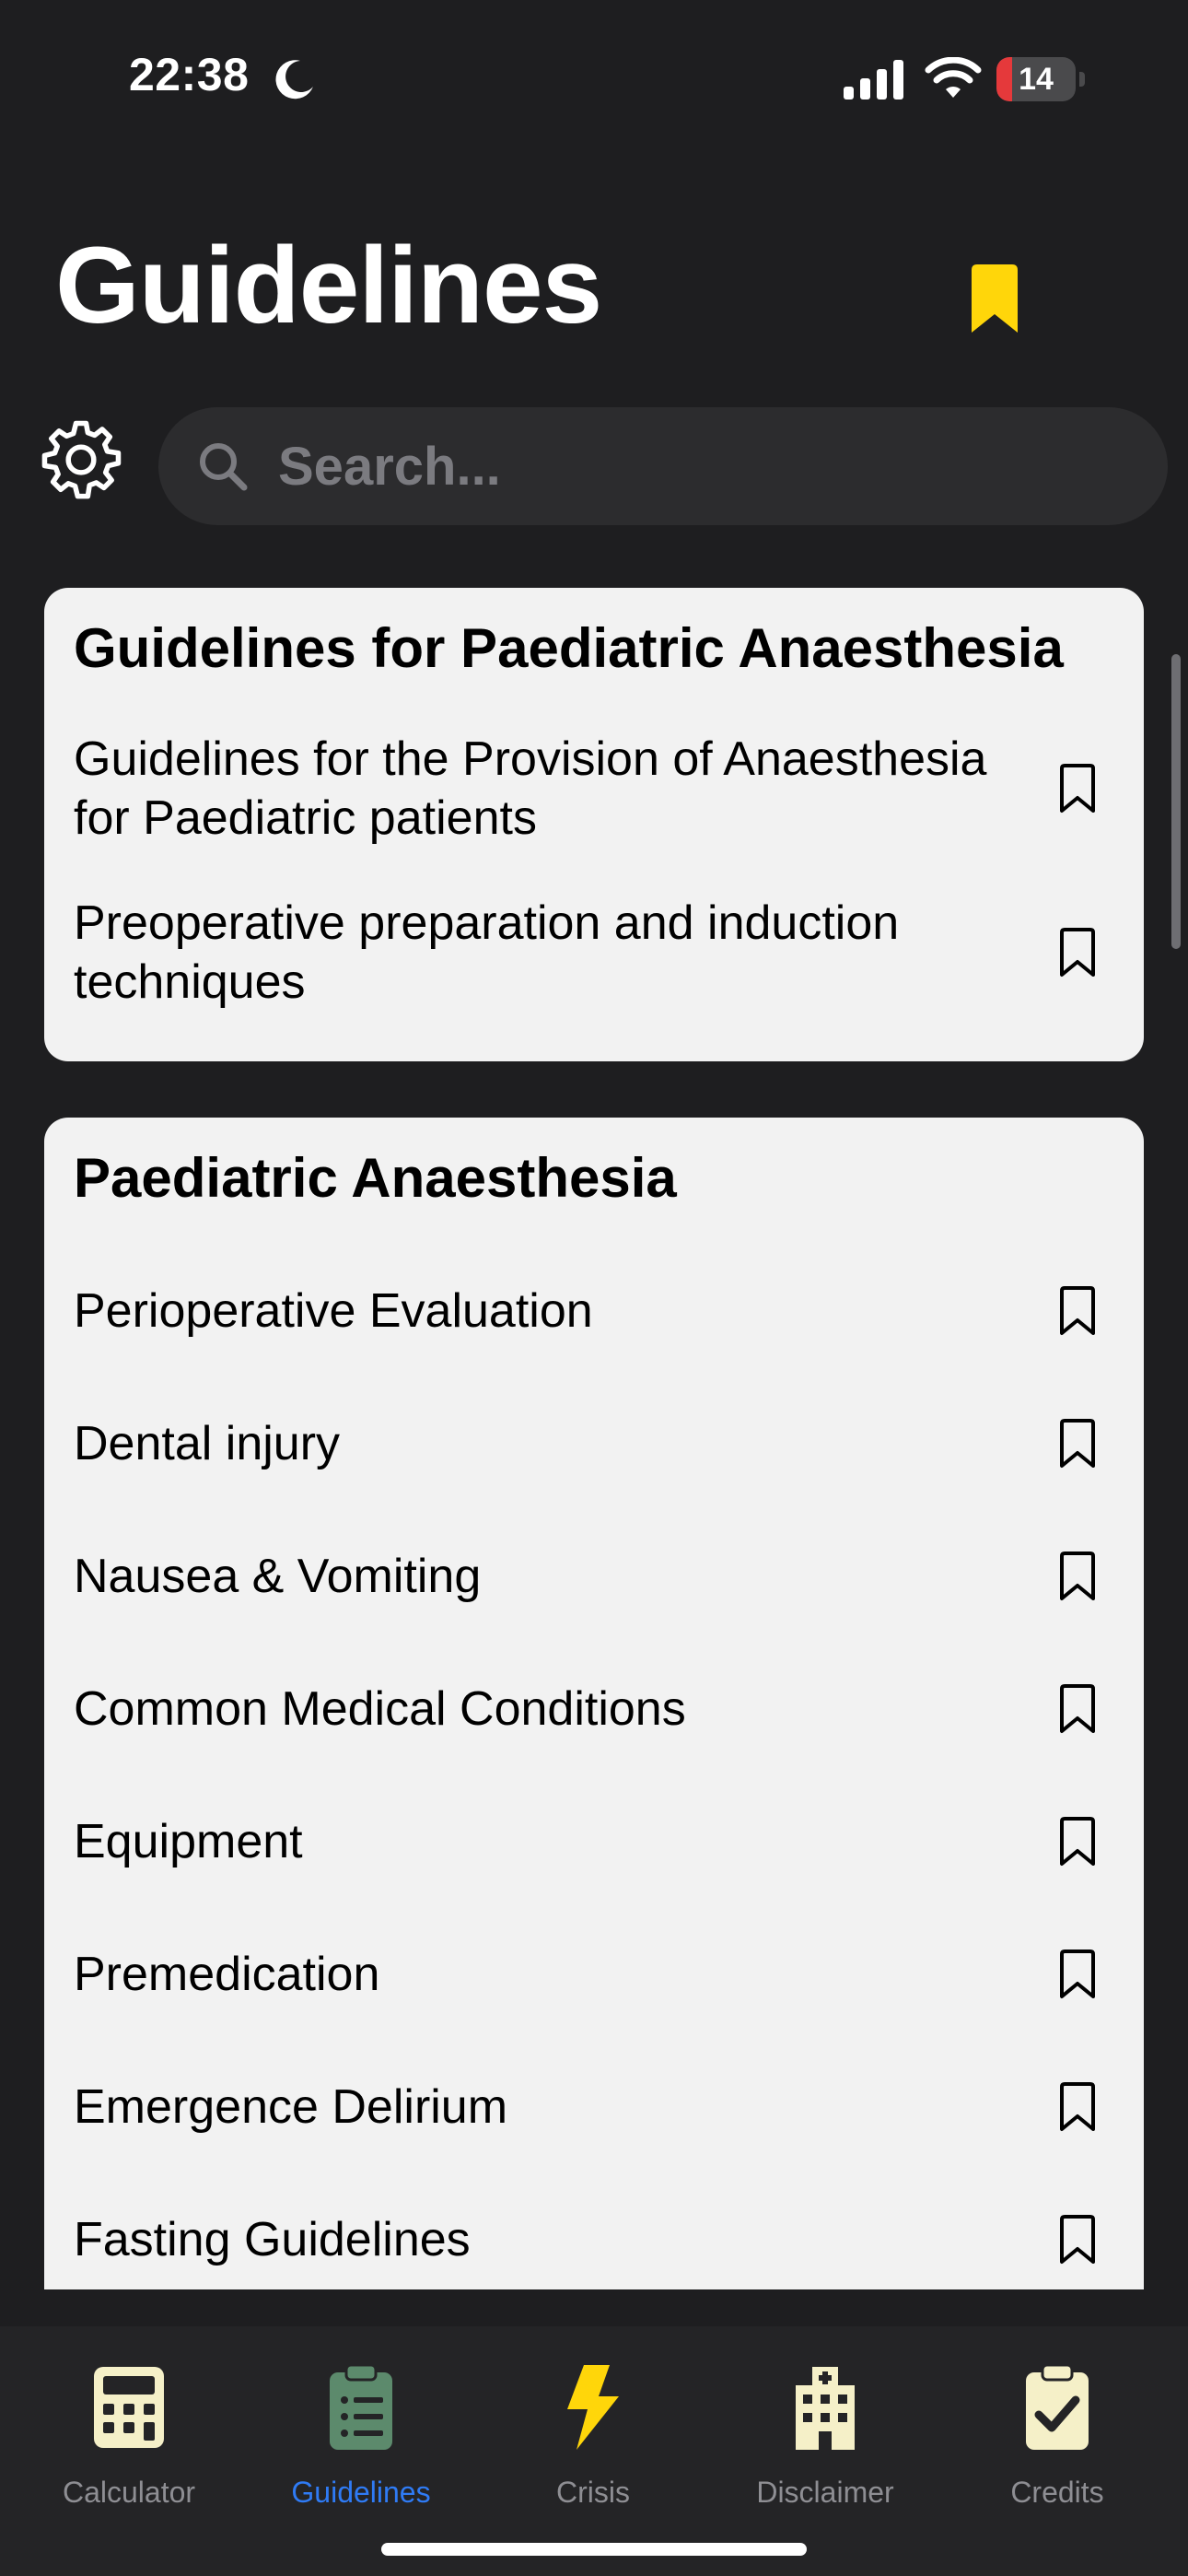 The height and width of the screenshot is (2576, 1188). What do you see at coordinates (873, 80) in the screenshot?
I see `cellular-signal-icon` at bounding box center [873, 80].